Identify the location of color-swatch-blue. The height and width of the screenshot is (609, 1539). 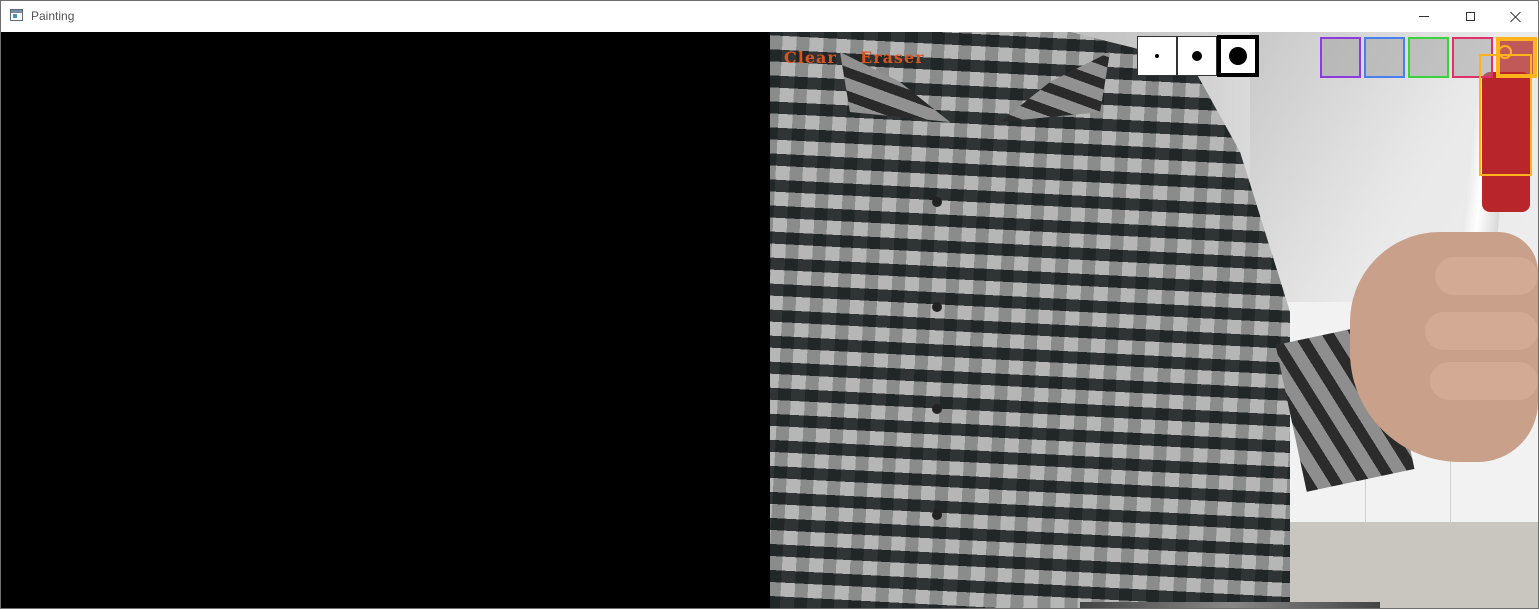
(1384, 57).